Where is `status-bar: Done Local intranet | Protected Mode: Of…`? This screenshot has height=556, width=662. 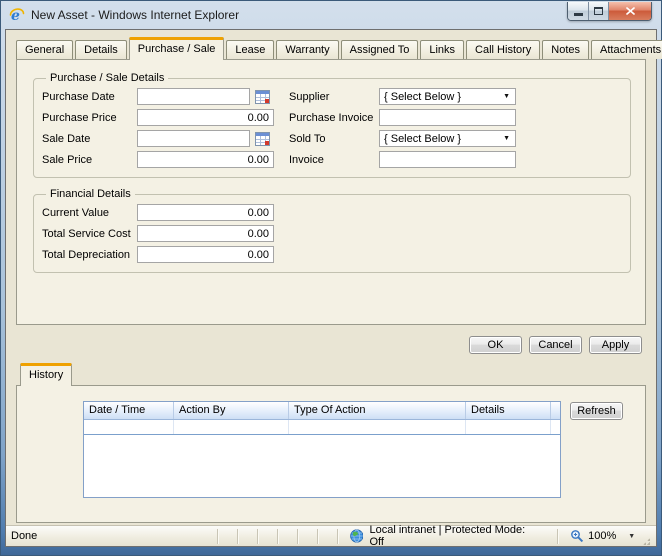
status-bar: Done Local intranet | Protected Mode: Of… is located at coordinates (331, 536).